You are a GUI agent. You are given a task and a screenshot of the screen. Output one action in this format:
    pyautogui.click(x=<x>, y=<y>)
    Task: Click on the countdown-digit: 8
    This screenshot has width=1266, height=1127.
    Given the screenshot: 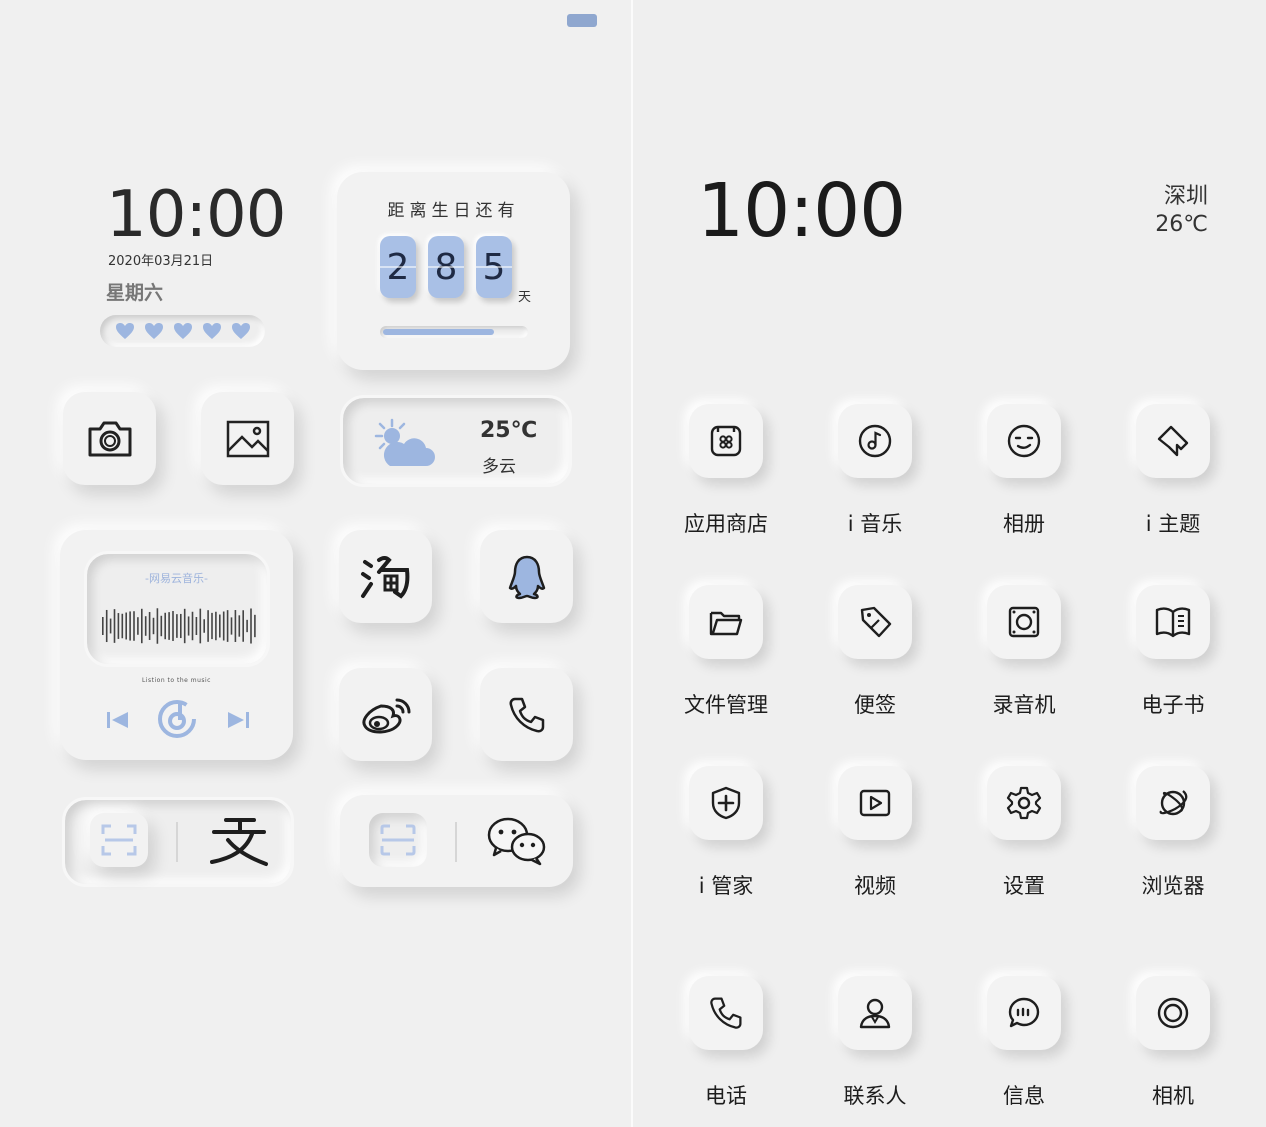 What is the action you would take?
    pyautogui.click(x=446, y=267)
    